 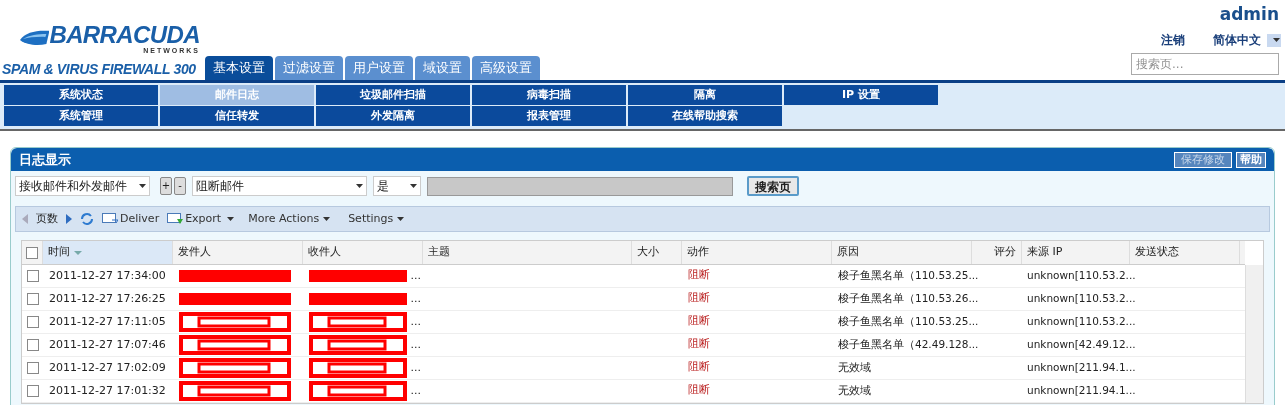 What do you see at coordinates (757, 252) in the screenshot?
I see `column-header: 动作` at bounding box center [757, 252].